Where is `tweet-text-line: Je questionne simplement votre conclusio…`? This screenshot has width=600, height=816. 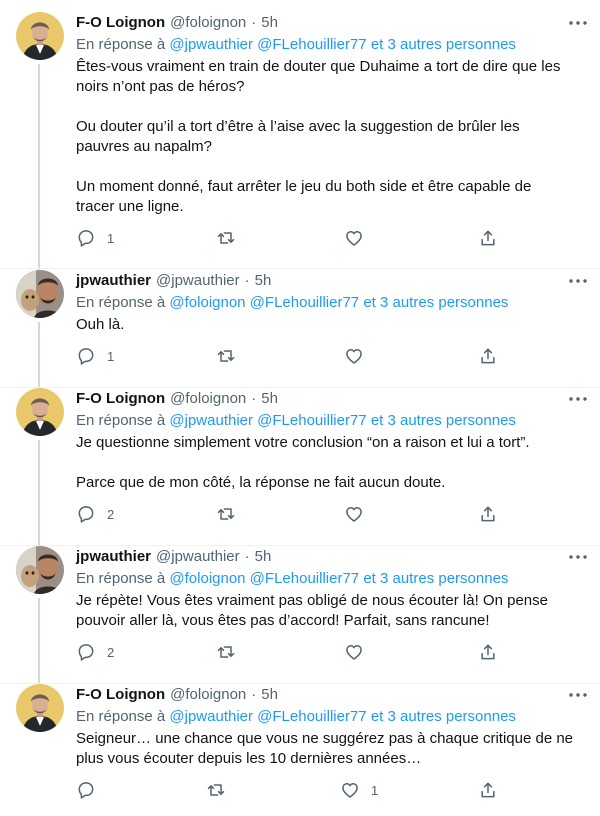
tweet-text-line: Je questionne simplement votre conclusio… is located at coordinates (303, 442).